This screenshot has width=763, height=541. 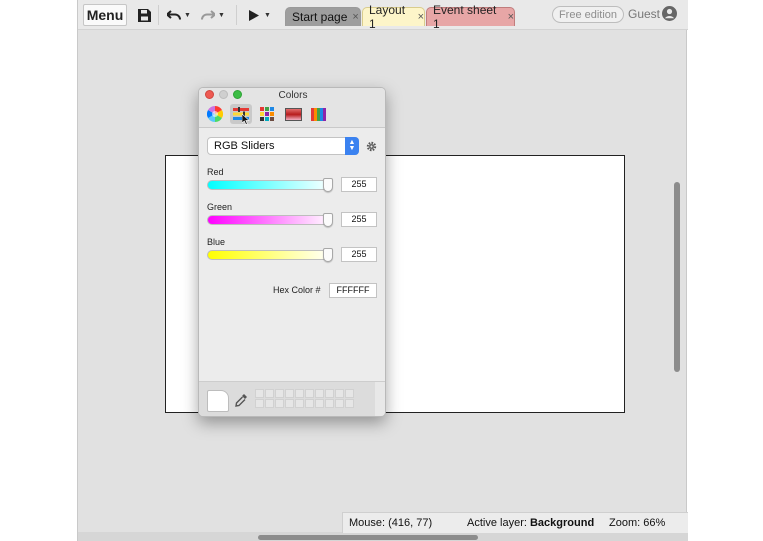 I want to click on image-spectrum-icon, so click(x=293, y=114).